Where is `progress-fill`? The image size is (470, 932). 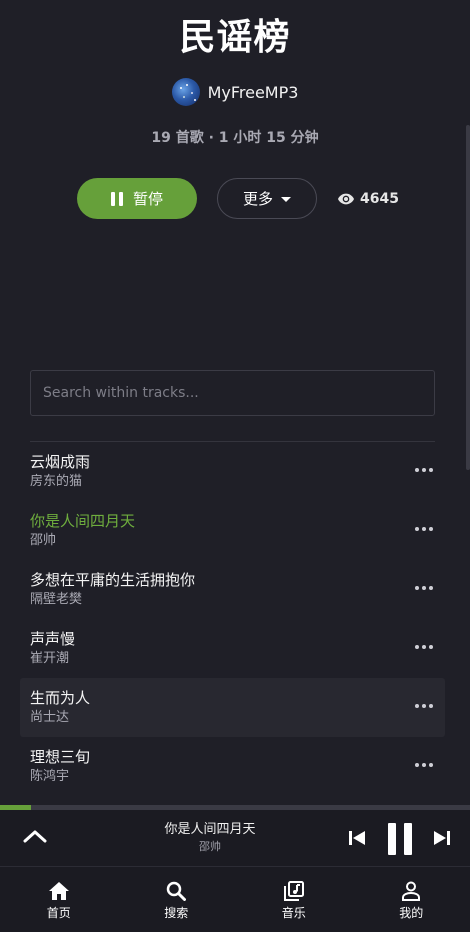
progress-fill is located at coordinates (16, 807).